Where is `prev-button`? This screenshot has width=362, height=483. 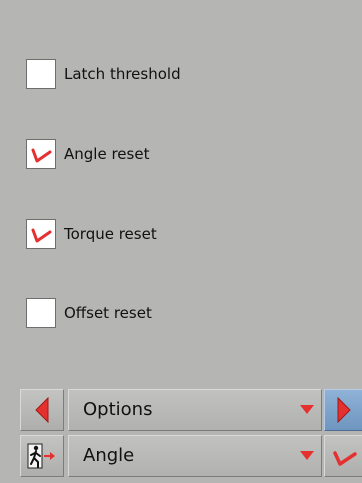
prev-button is located at coordinates (42, 410).